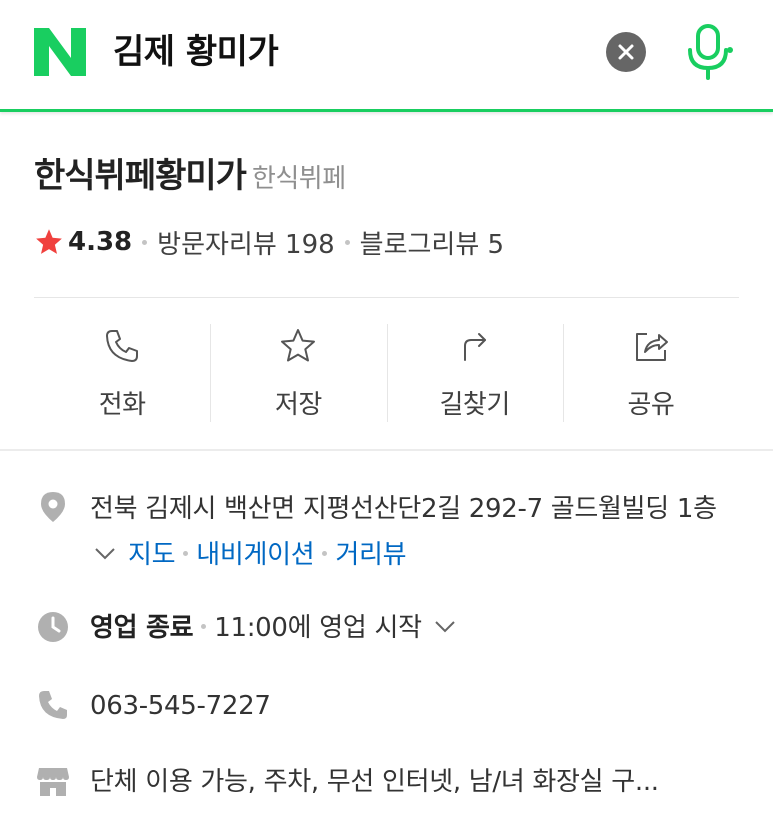  What do you see at coordinates (246, 242) in the screenshot?
I see `visitor-reviews-link: 방문자리뷰 198` at bounding box center [246, 242].